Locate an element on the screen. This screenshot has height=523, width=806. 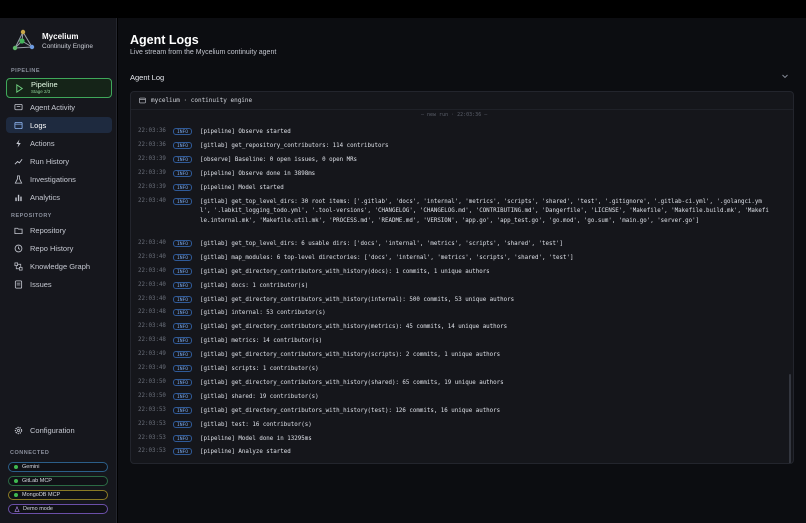
sidebar-item-label: Actions is located at coordinates (42, 143).